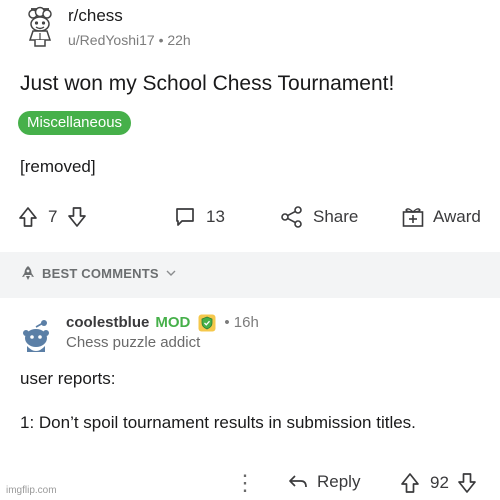  Describe the element at coordinates (28, 273) in the screenshot. I see `rocket-icon` at that location.